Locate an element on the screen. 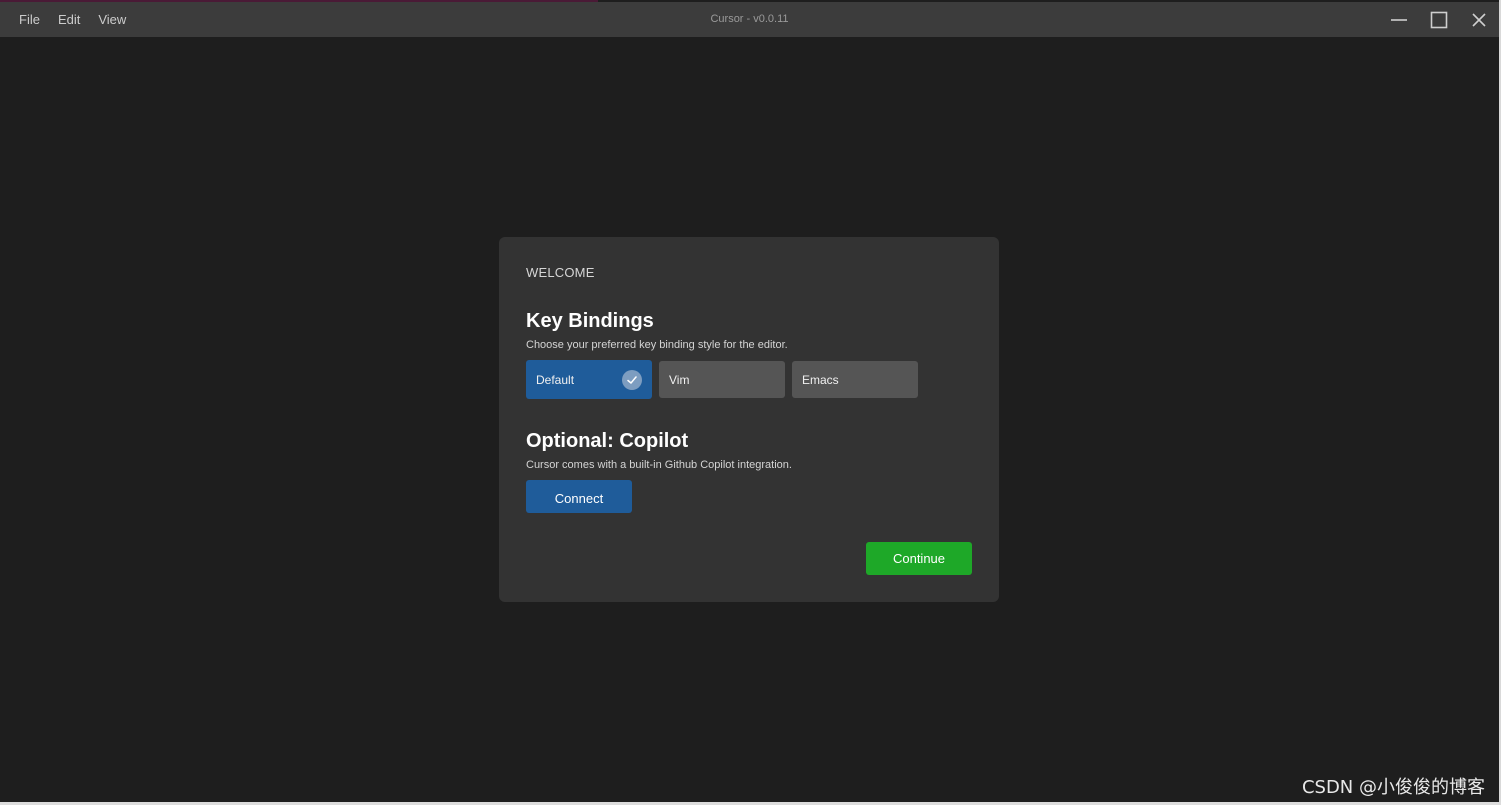  key-binding-default: Default is located at coordinates (589, 379).